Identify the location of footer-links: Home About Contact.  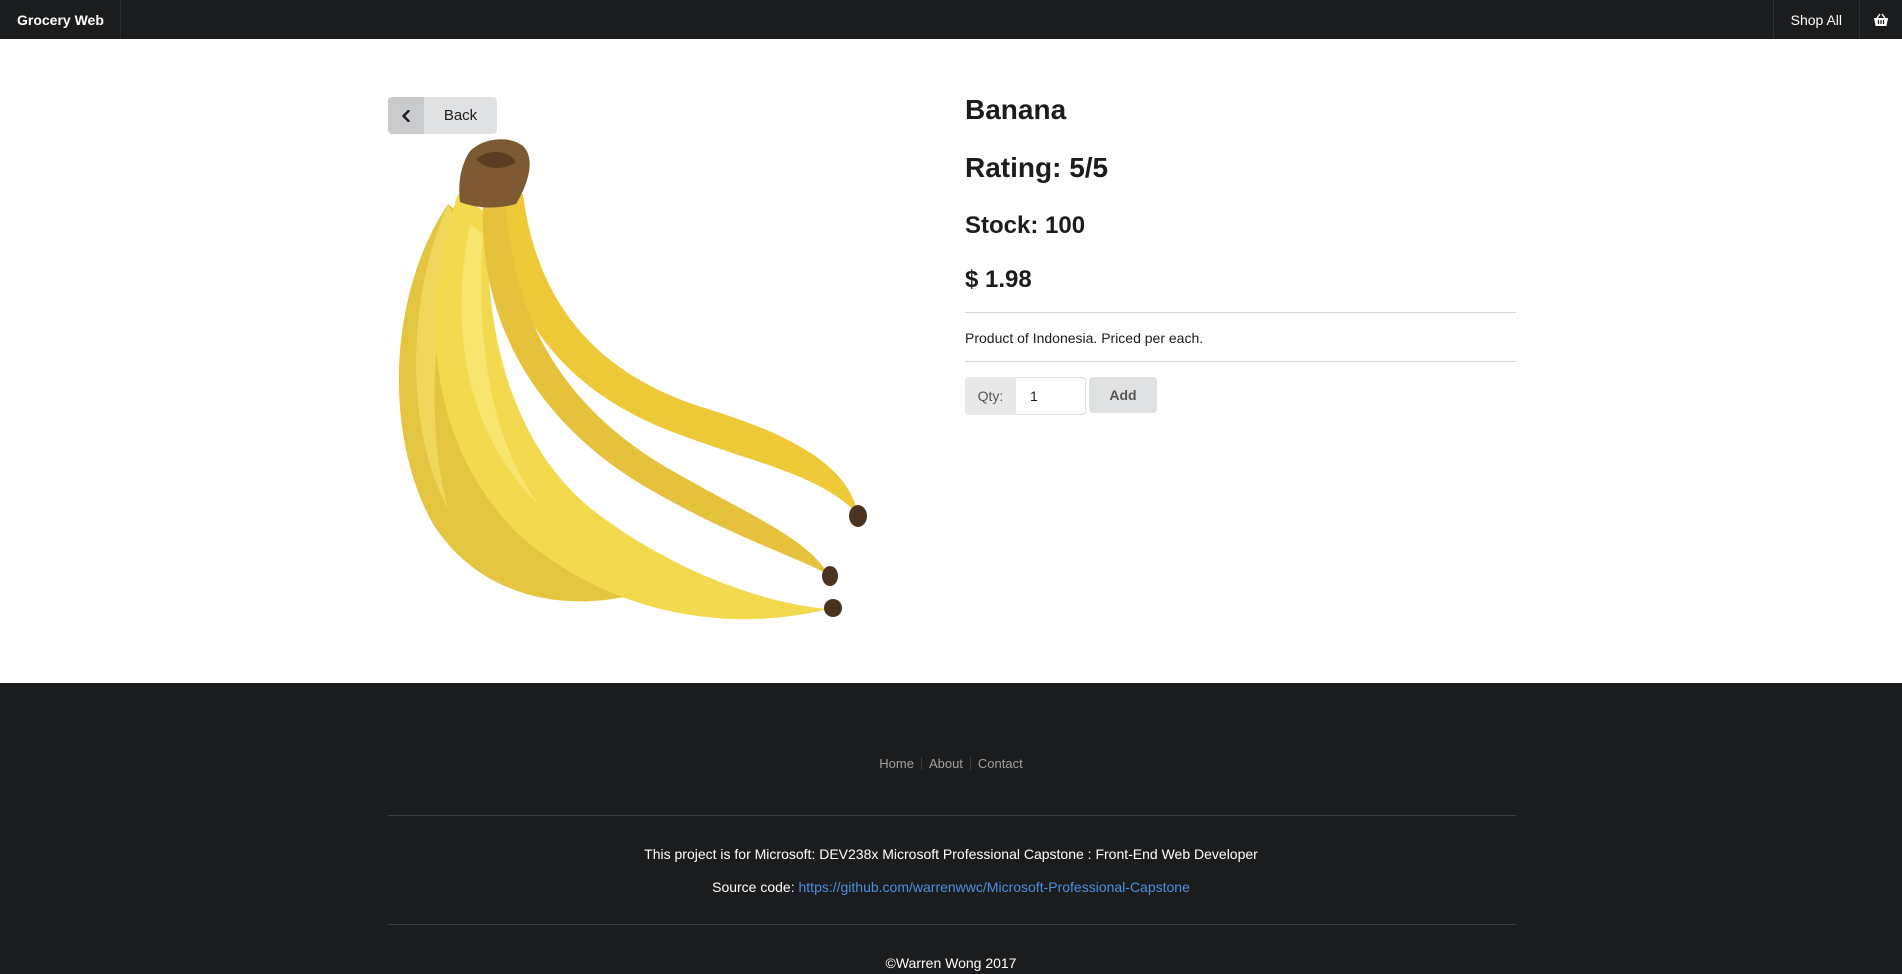
(951, 763).